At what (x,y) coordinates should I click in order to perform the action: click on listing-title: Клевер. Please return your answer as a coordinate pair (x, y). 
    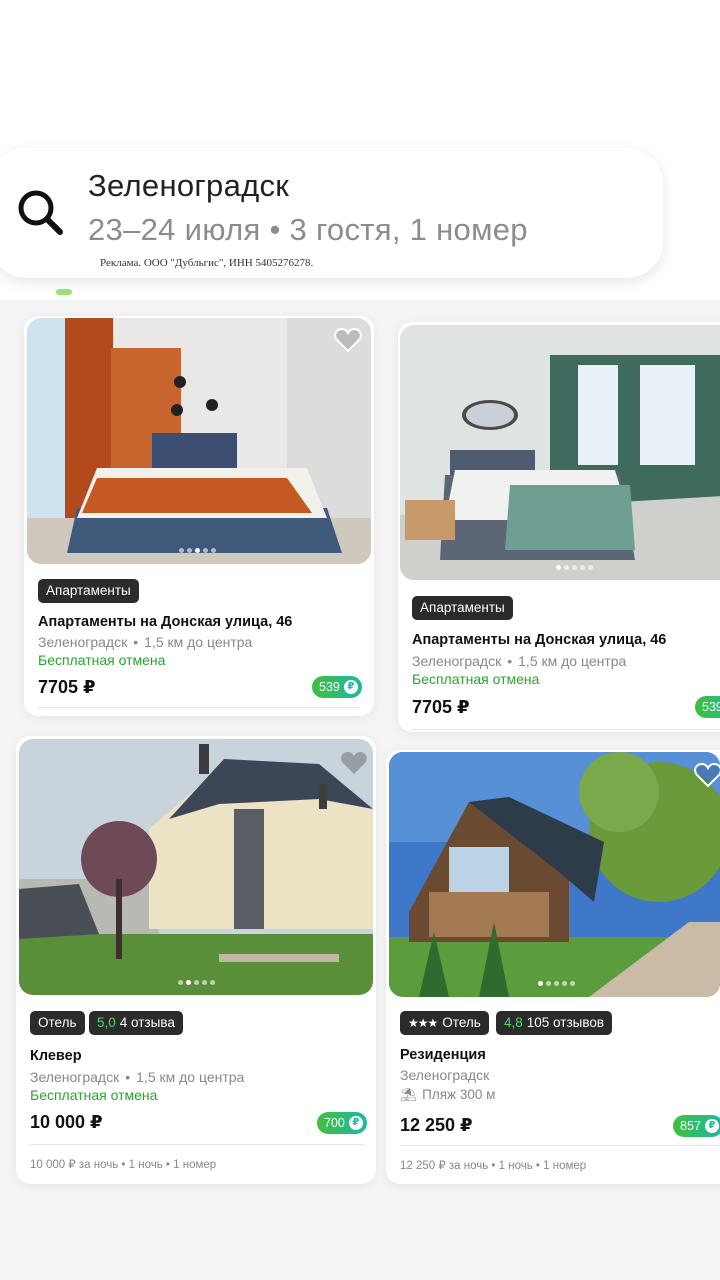
    Looking at the image, I should click on (56, 1056).